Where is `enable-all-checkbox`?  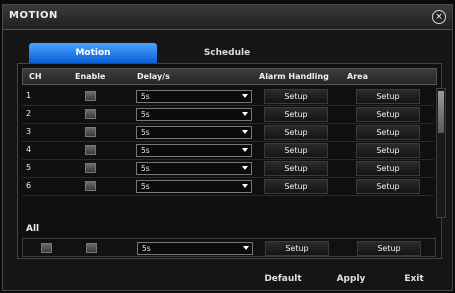
enable-all-checkbox is located at coordinates (91, 248).